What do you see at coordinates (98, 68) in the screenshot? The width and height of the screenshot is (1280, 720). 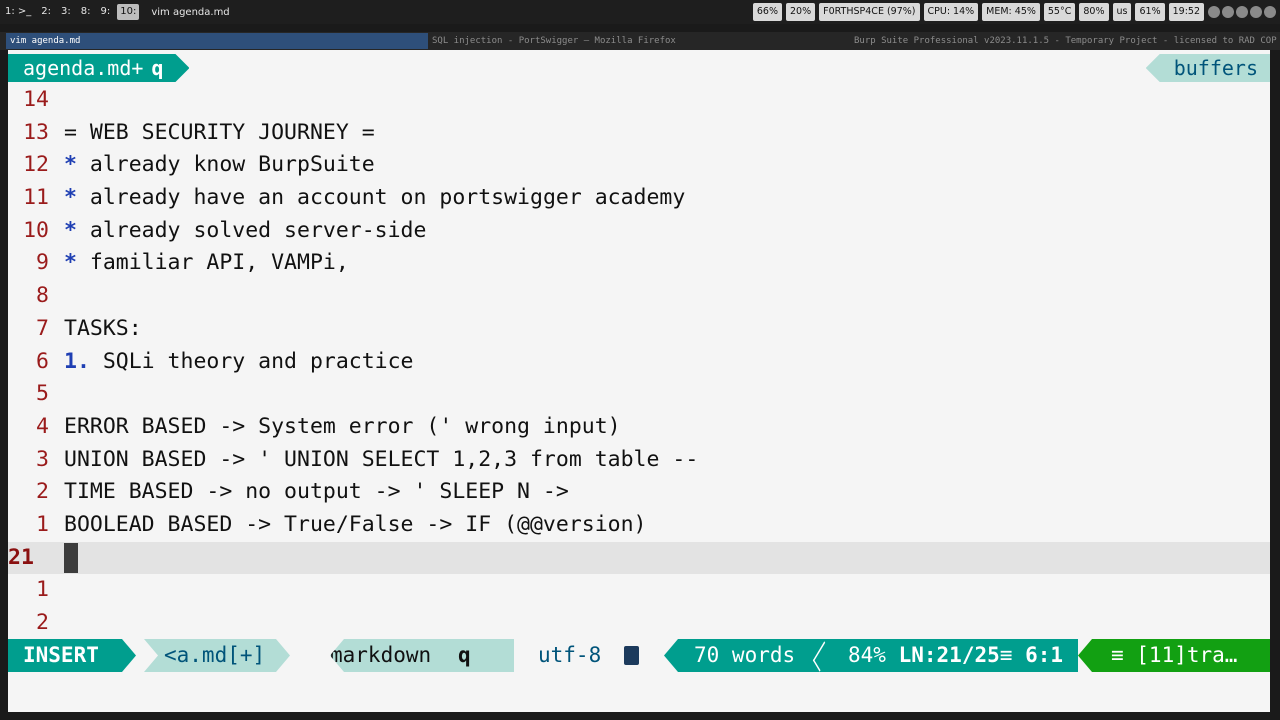 I see `current-buffer-tab: agenda.md+ q` at bounding box center [98, 68].